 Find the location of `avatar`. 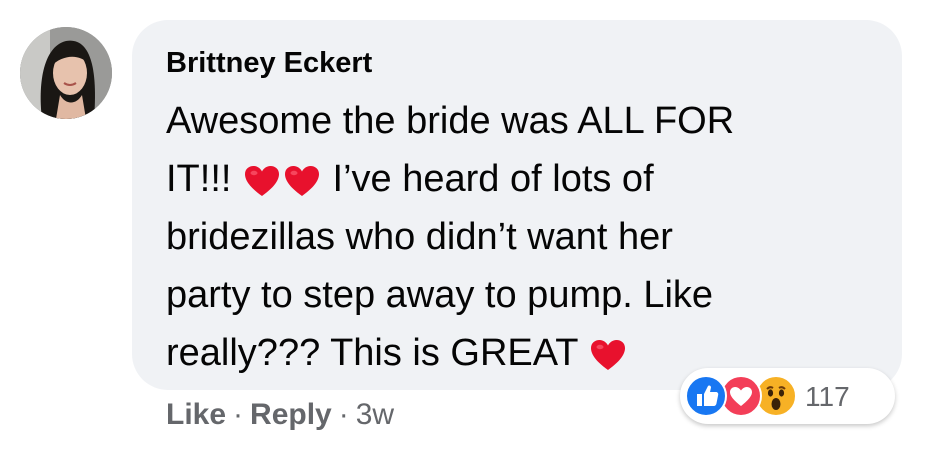

avatar is located at coordinates (66, 73).